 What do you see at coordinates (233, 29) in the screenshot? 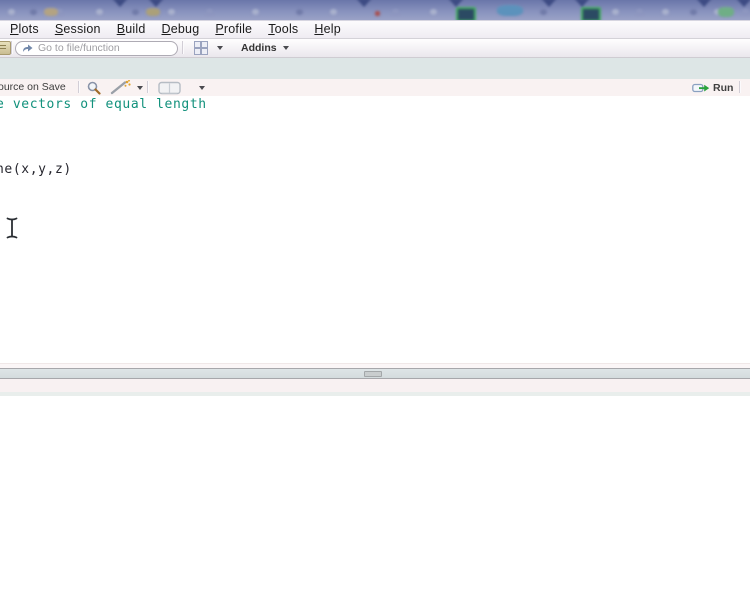
I see `menu-profile: Profile` at bounding box center [233, 29].